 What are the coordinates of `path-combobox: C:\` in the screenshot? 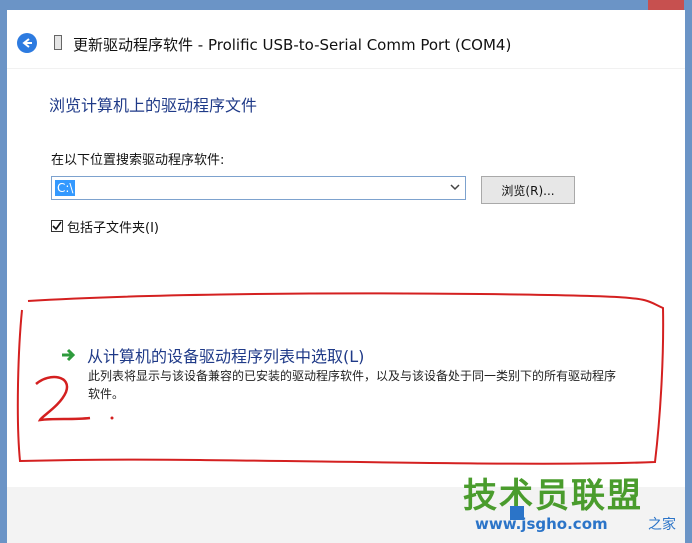 It's located at (258, 188).